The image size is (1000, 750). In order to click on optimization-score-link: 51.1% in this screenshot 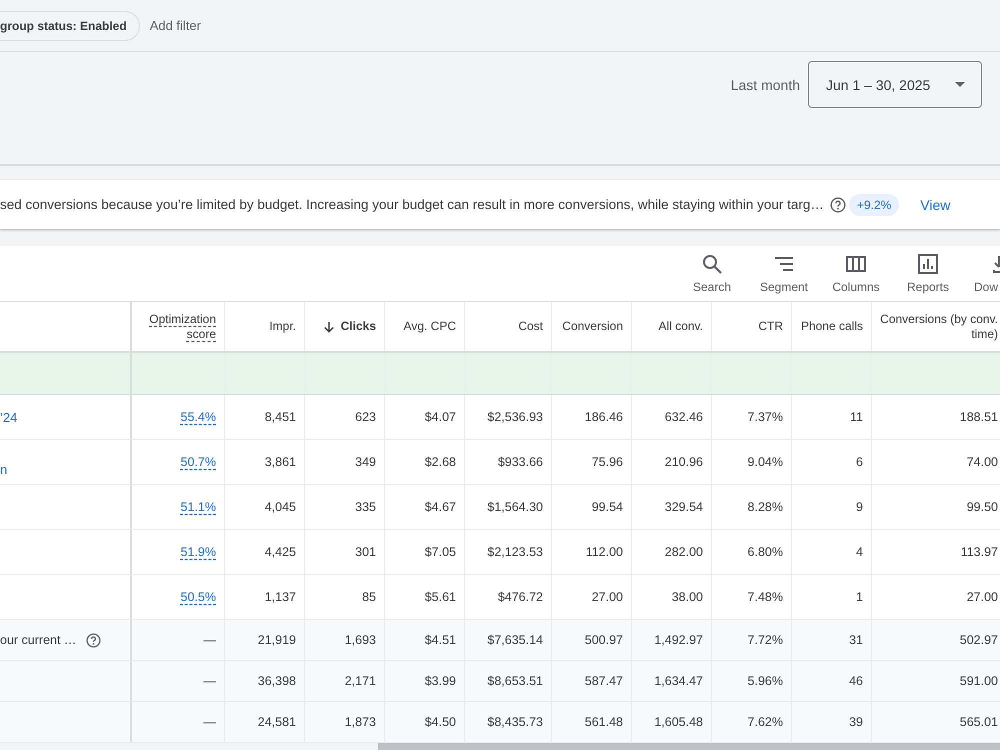, I will do `click(198, 507)`.